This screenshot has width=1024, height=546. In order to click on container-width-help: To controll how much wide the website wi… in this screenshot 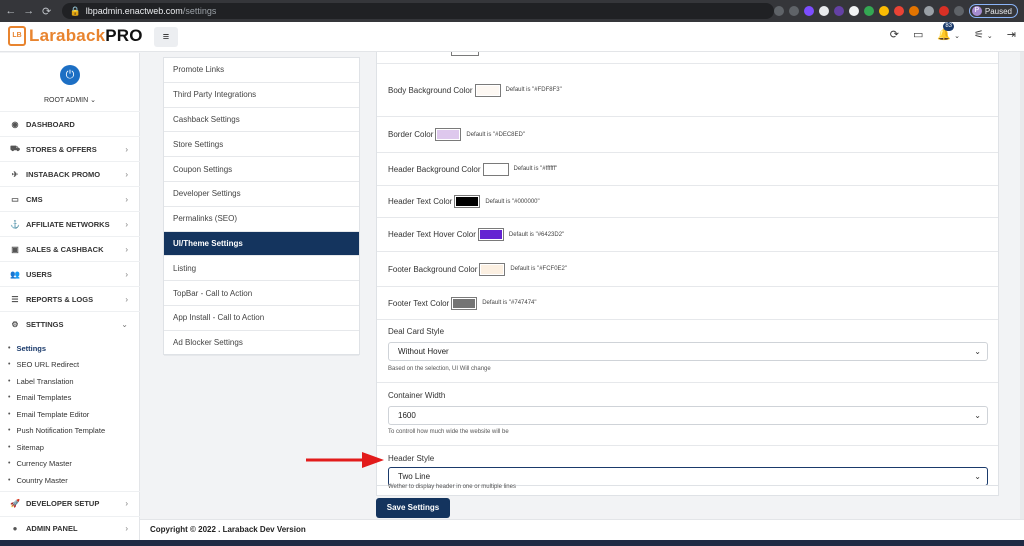, I will do `click(448, 432)`.